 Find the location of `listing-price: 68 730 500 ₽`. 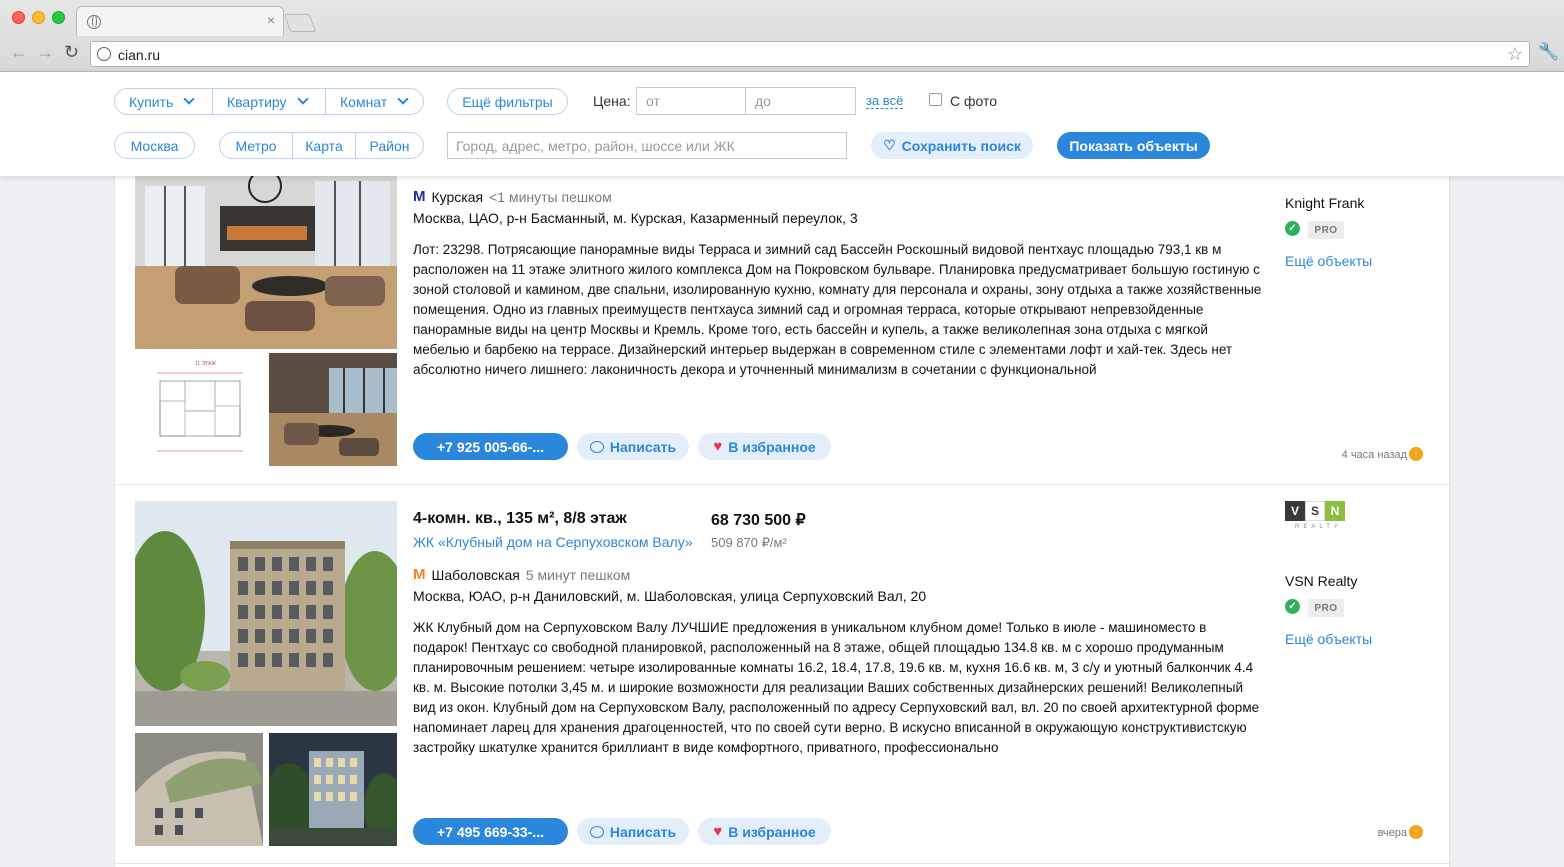

listing-price: 68 730 500 ₽ is located at coordinates (758, 520).